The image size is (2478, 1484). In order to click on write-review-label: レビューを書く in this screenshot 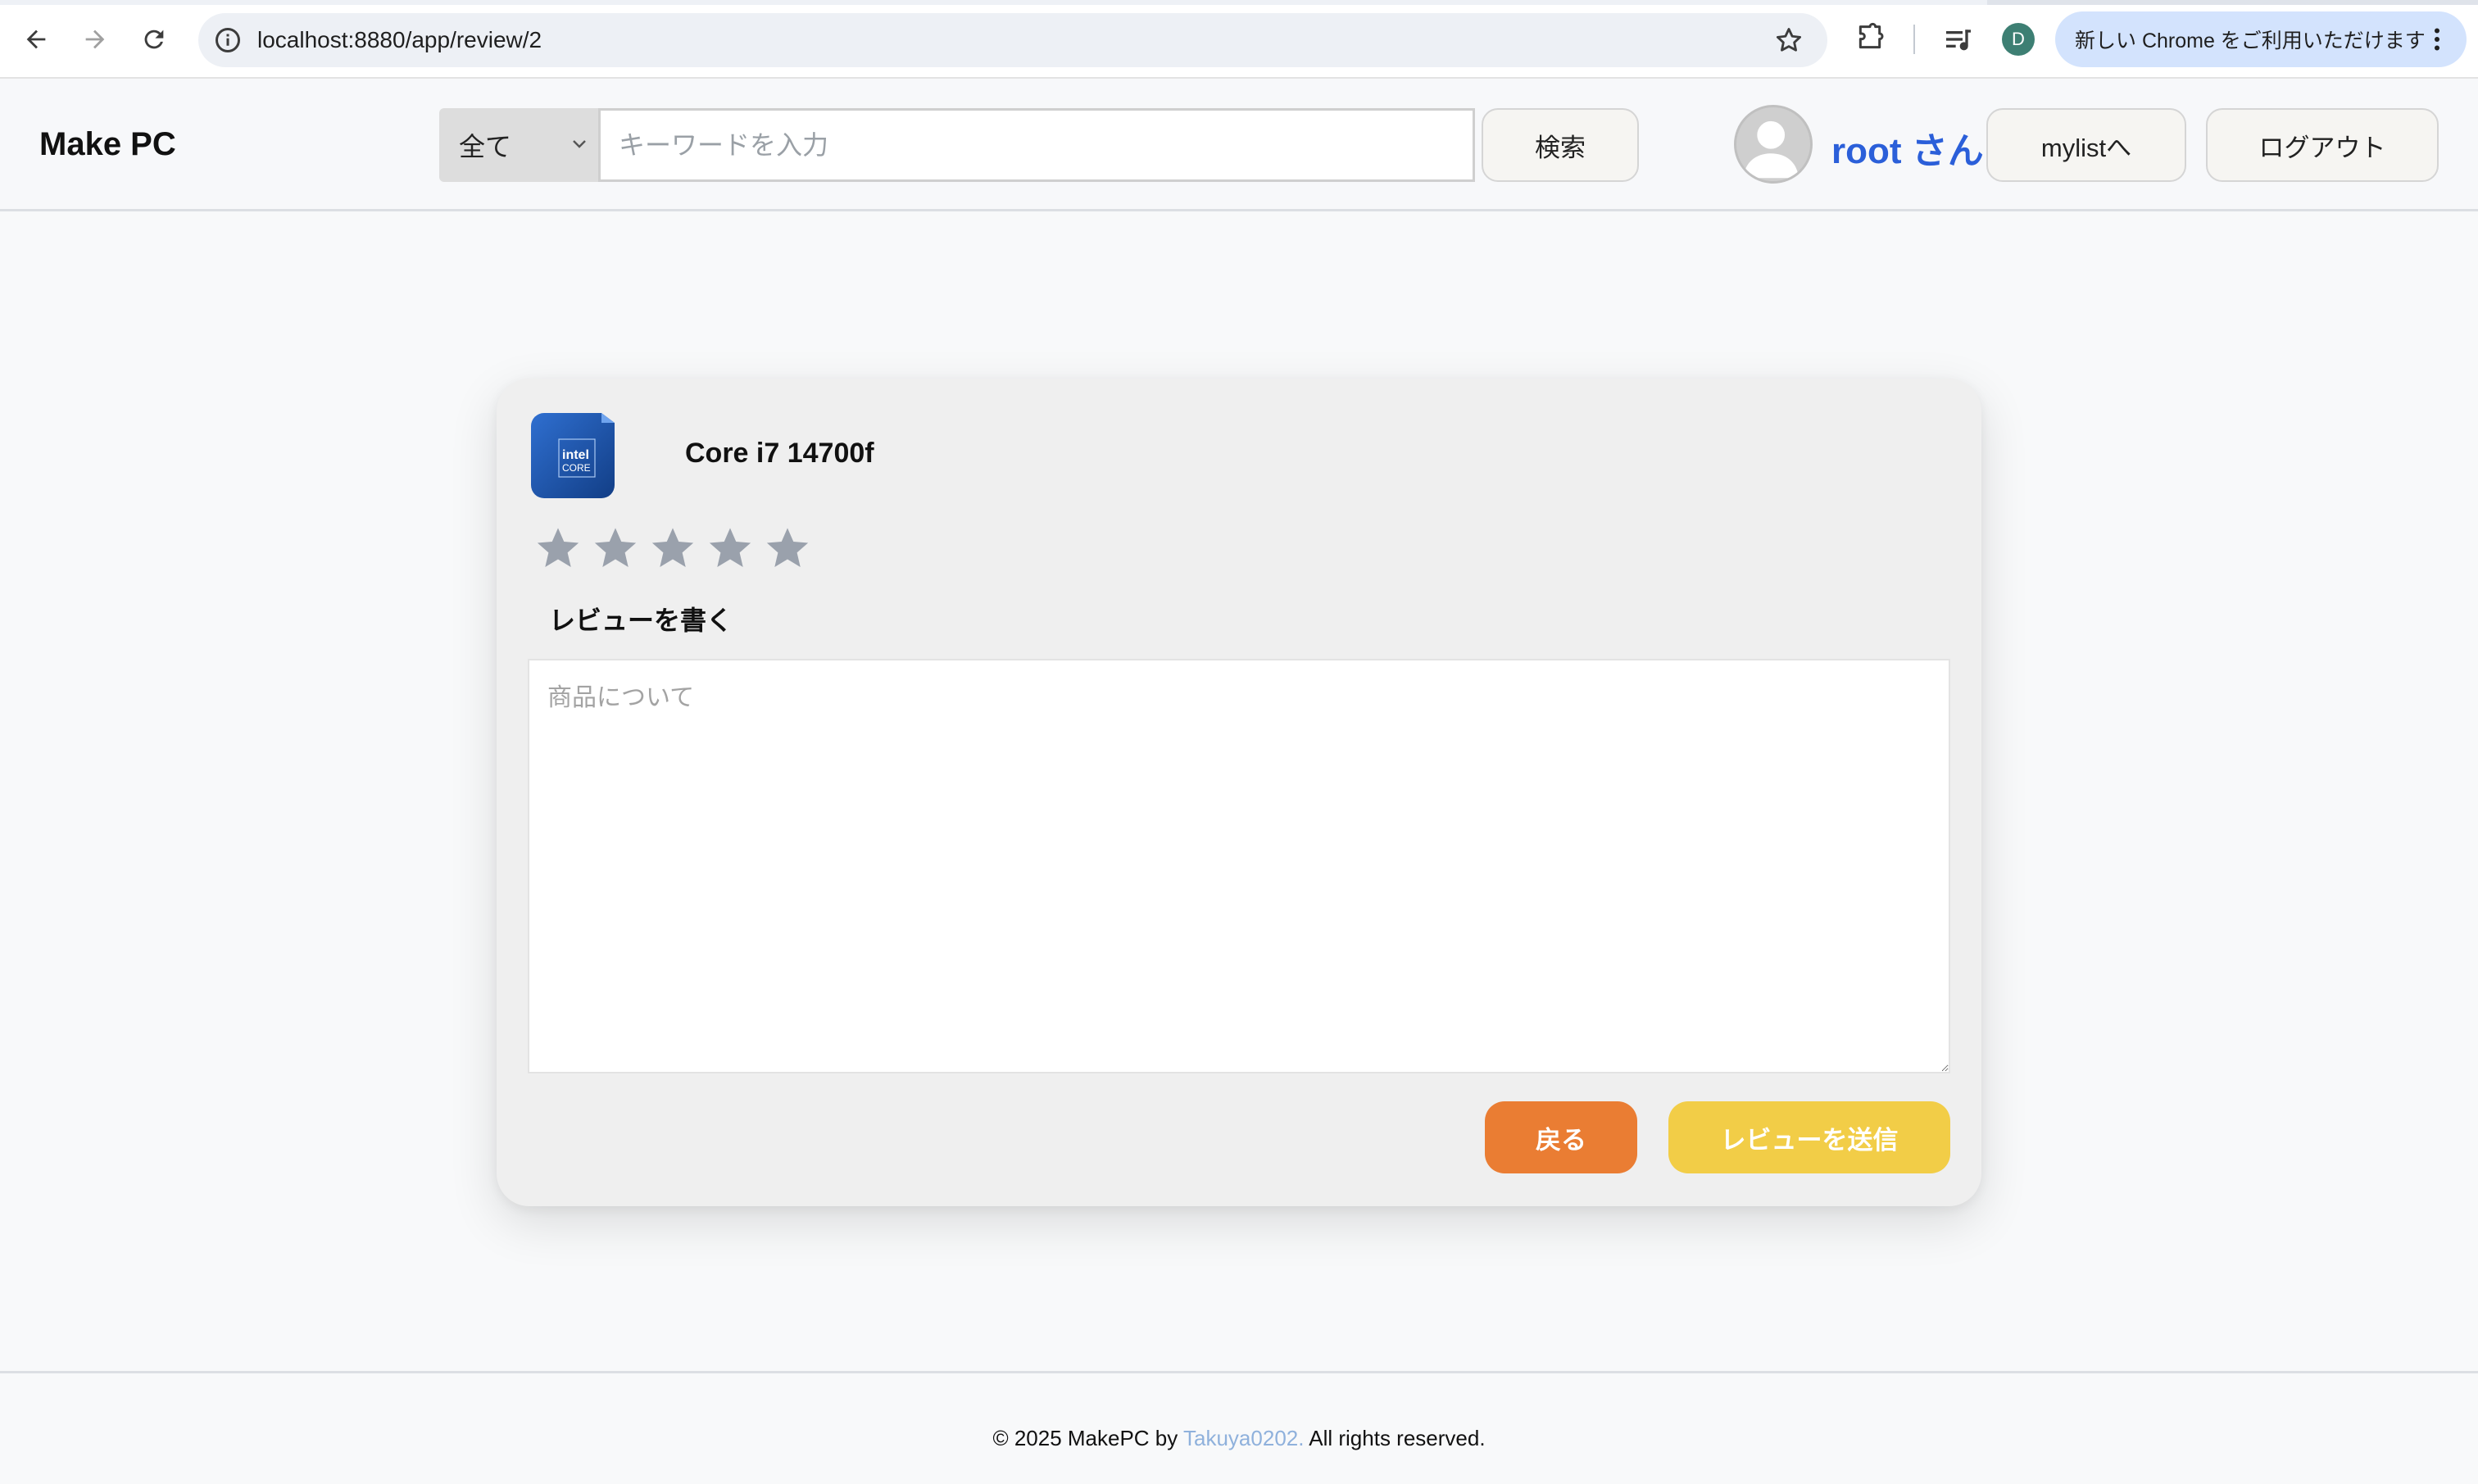, I will do `click(641, 620)`.